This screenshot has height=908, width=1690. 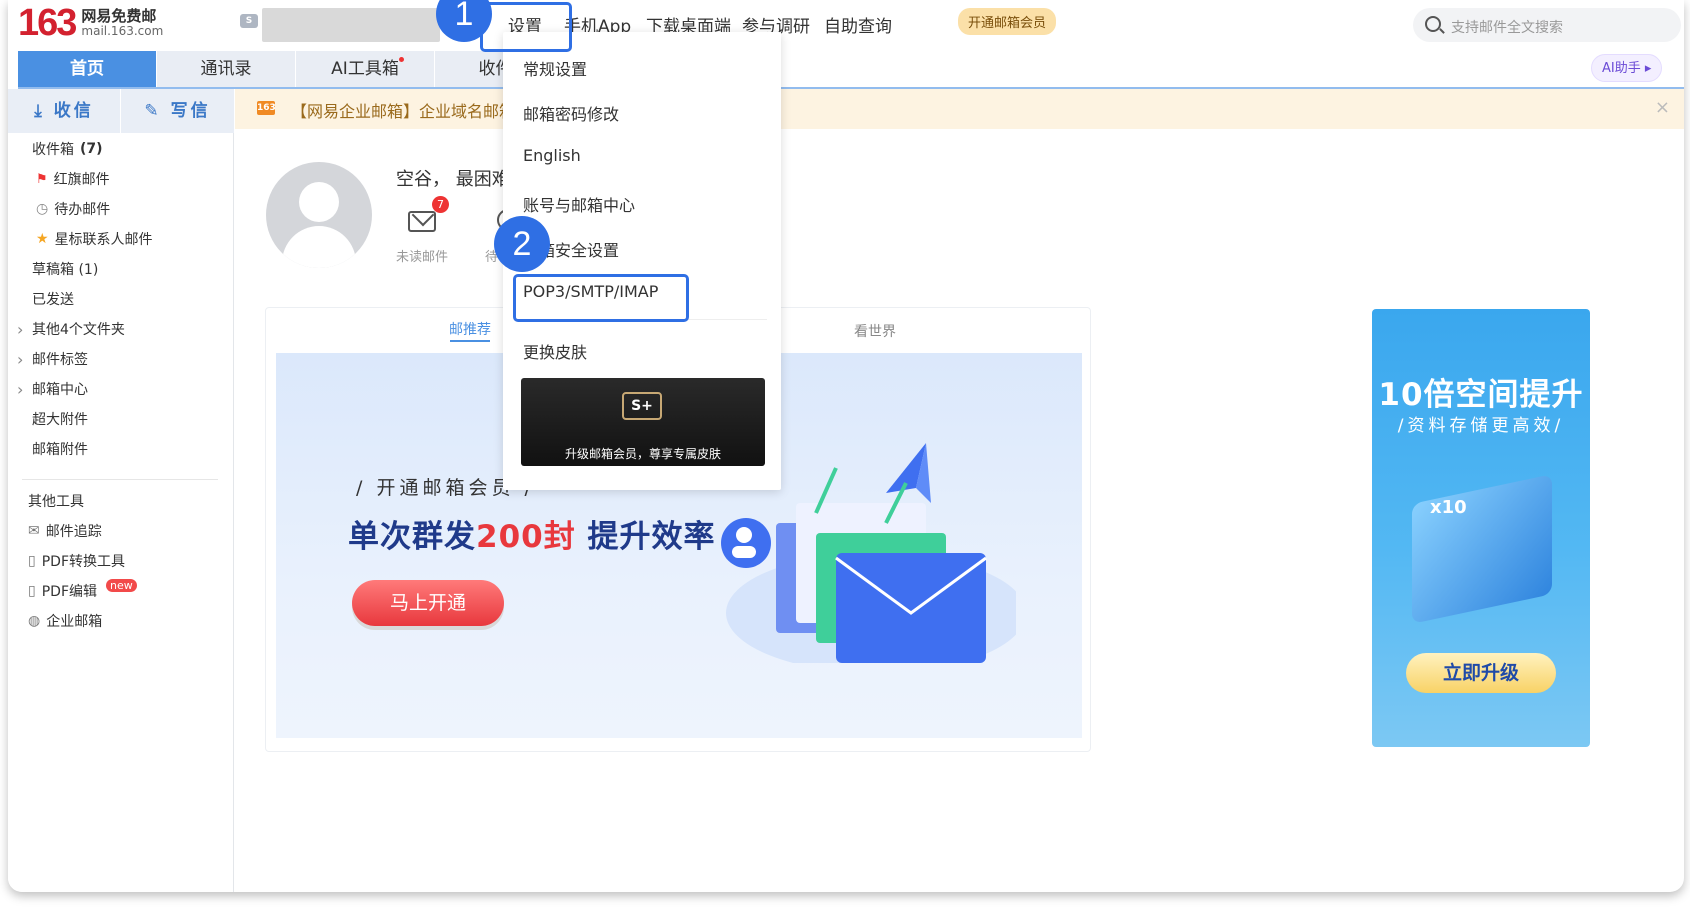 What do you see at coordinates (579, 204) in the screenshot?
I see `menu-item-account-center: 账号与邮箱中心` at bounding box center [579, 204].